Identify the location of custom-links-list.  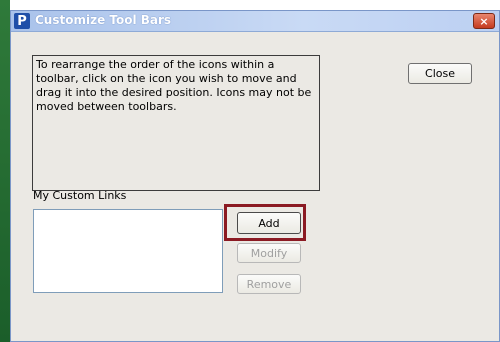
(128, 251).